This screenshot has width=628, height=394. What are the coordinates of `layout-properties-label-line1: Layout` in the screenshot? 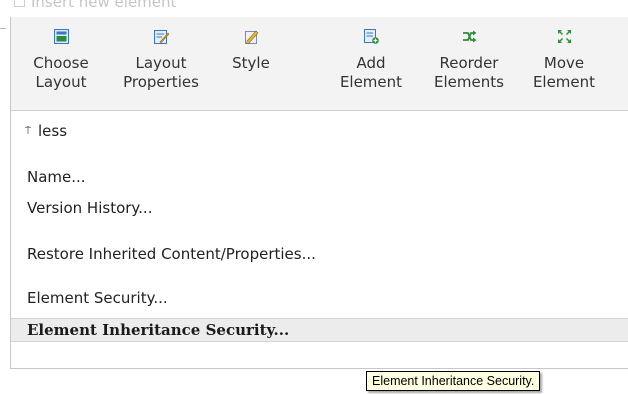 It's located at (161, 63).